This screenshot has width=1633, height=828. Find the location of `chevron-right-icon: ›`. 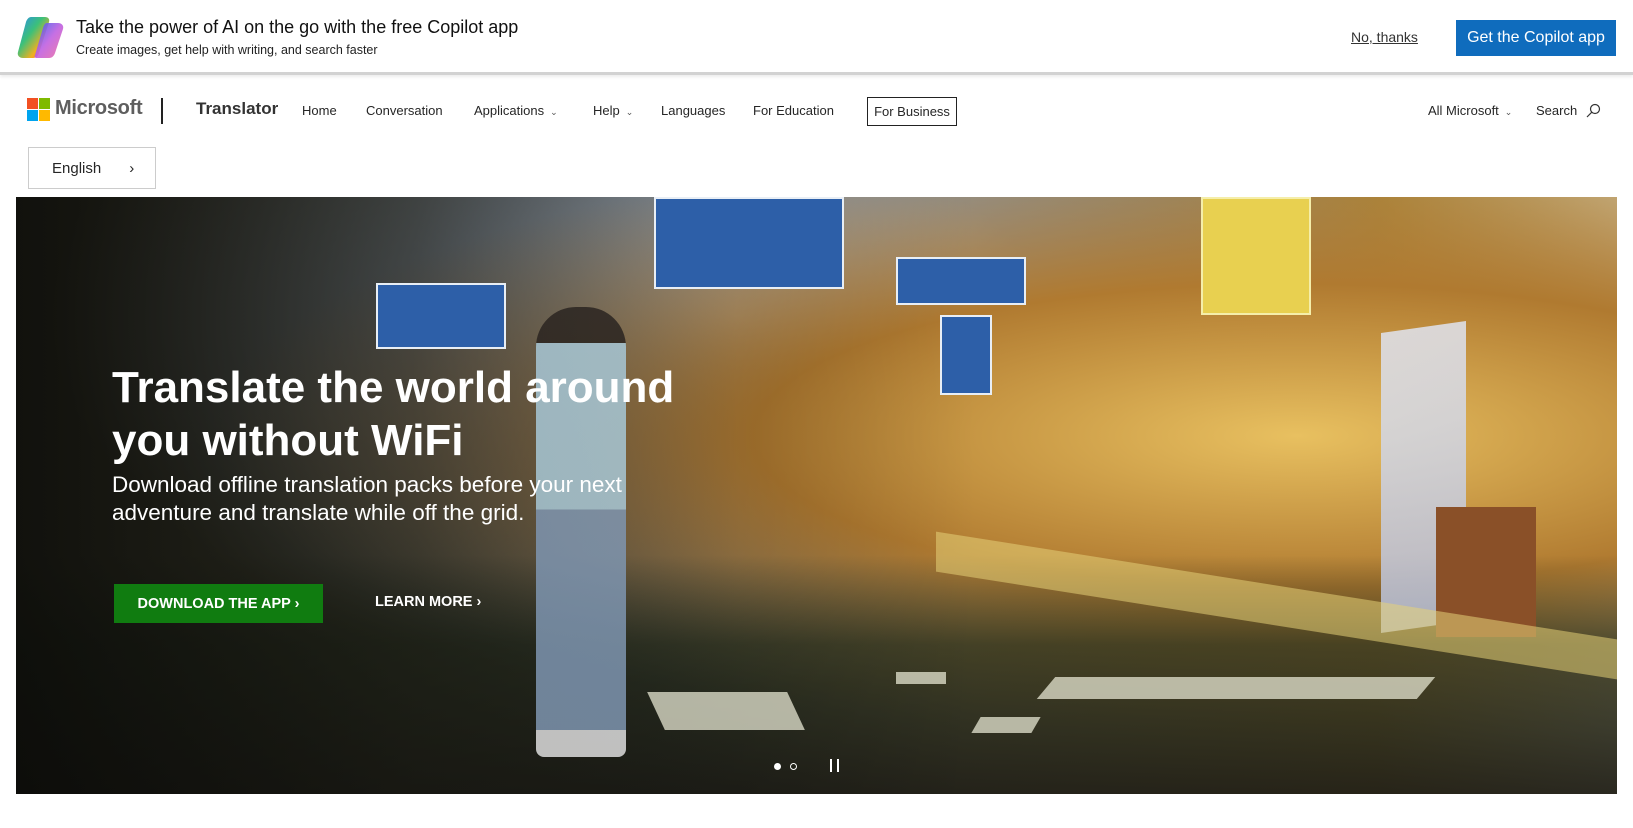

chevron-right-icon: › is located at coordinates (132, 168).